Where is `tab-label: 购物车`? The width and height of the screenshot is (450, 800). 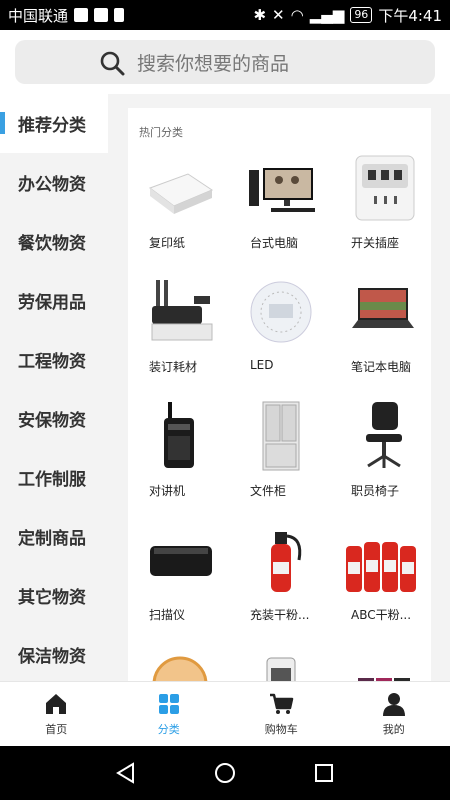
tab-label: 购物车 is located at coordinates (281, 729).